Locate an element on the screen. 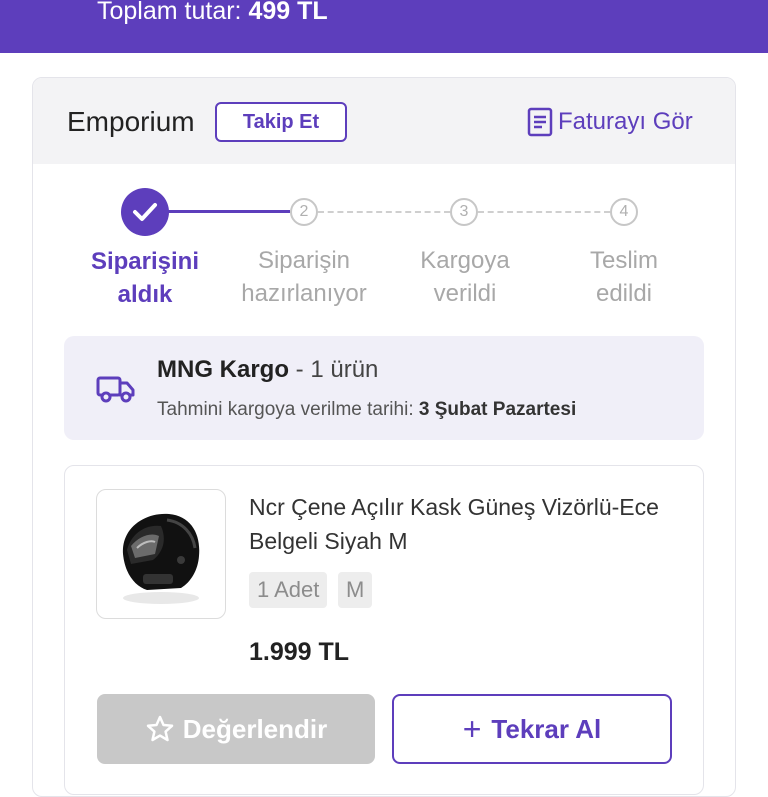 The height and width of the screenshot is (797, 768). quantity-badge: 1 Adet is located at coordinates (288, 590).